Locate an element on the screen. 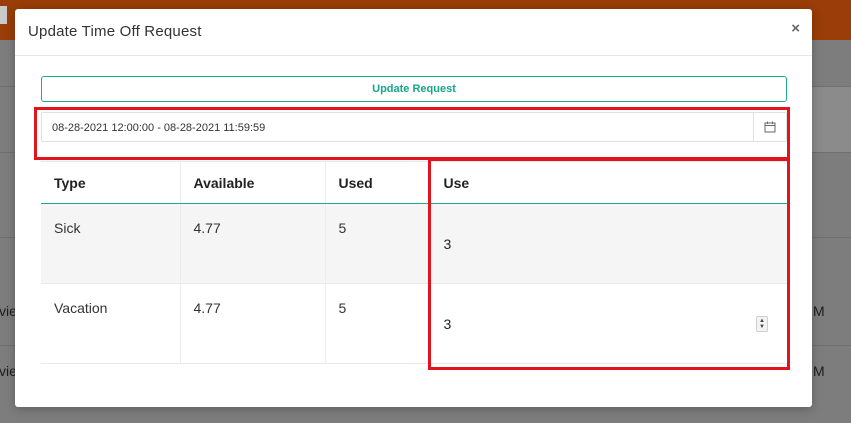 This screenshot has width=851, height=423. table-header-row: Type Available Used Use is located at coordinates (414, 182).